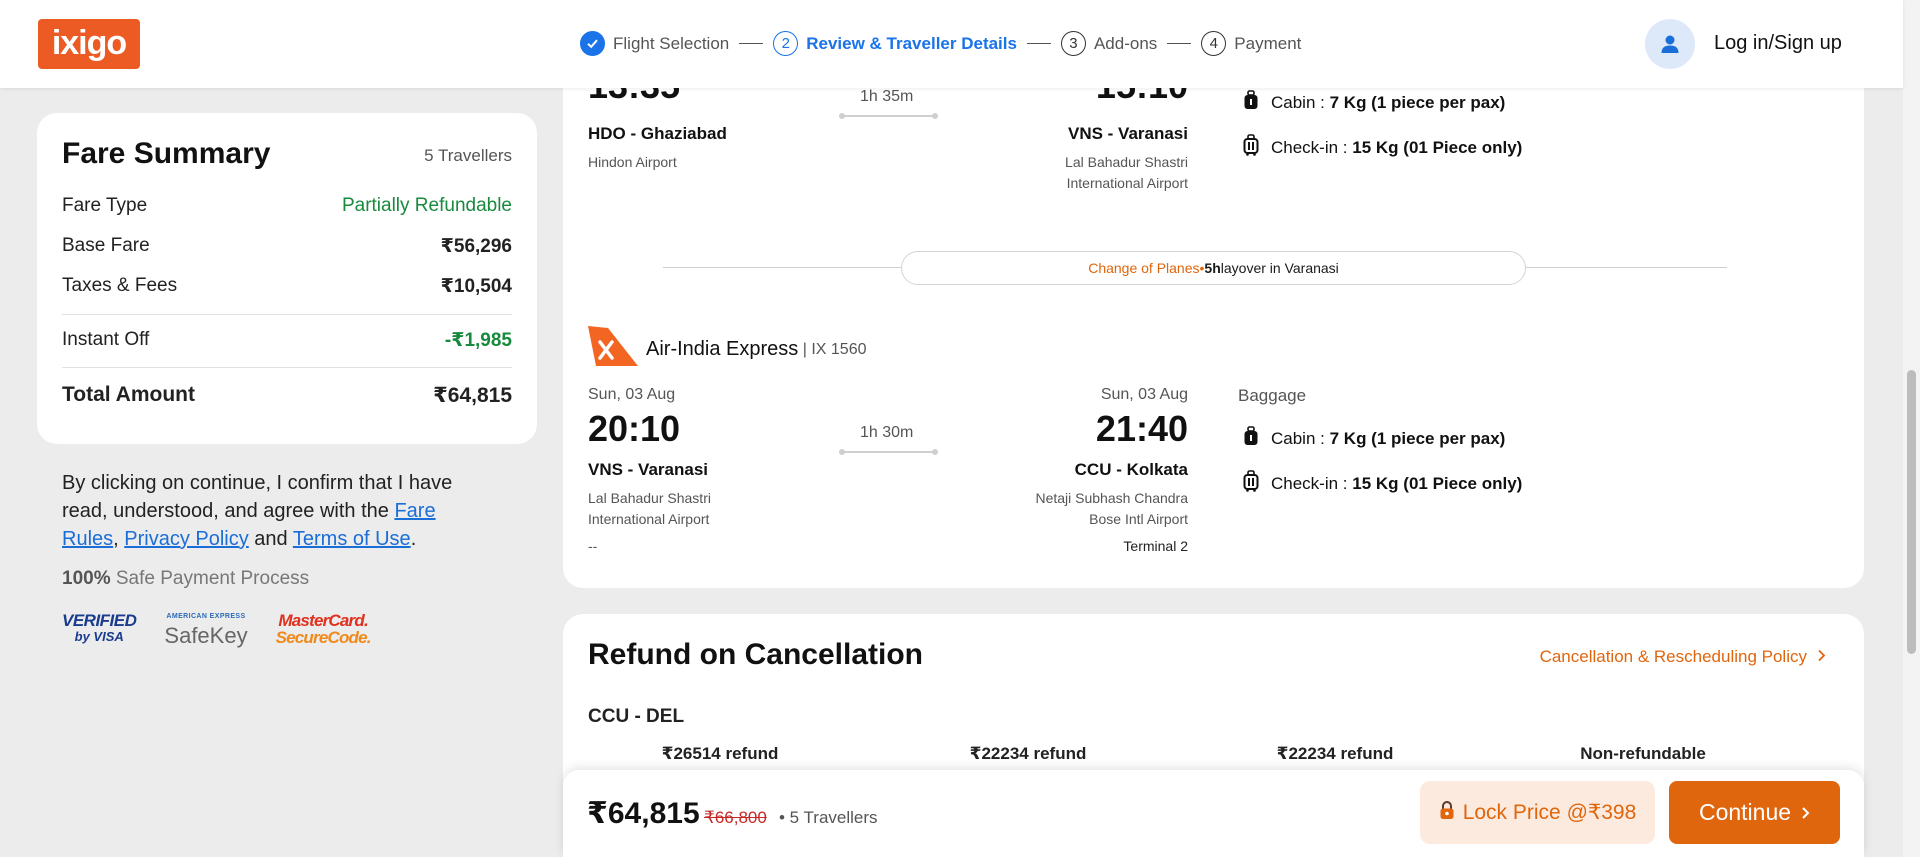 This screenshot has width=1920, height=857. Describe the element at coordinates (1911, 512) in the screenshot. I see `scrollbar-thumb` at that location.